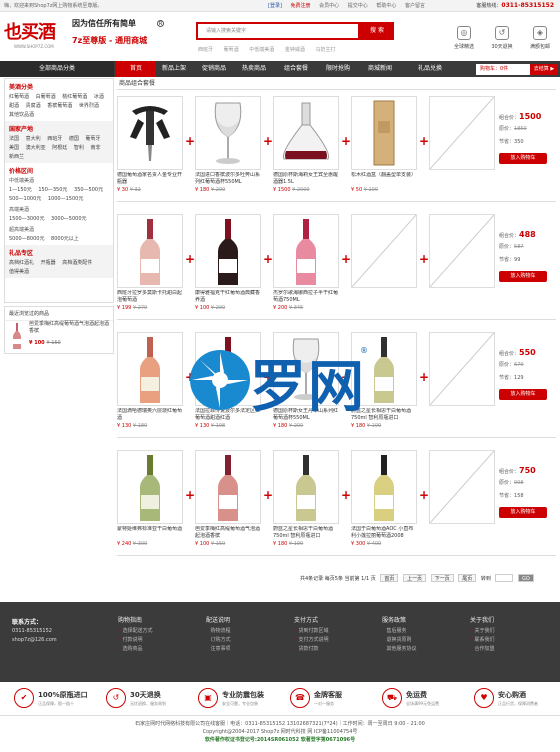 Image resolution: width=560 pixels, height=752 pixels. I want to click on combo-product: 法国进口香槟波尔多吐奔山系列红葡萄酒杯550ML ¥ 180 ¥ 200, so click(228, 144).